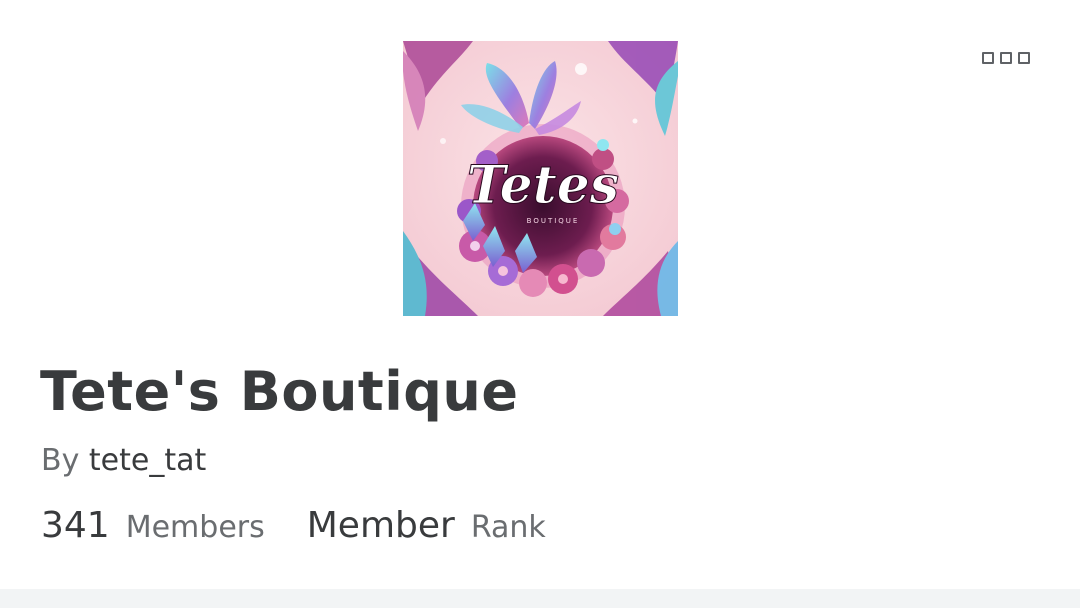 This screenshot has width=1080, height=608. I want to click on members-count: 341, so click(75, 525).